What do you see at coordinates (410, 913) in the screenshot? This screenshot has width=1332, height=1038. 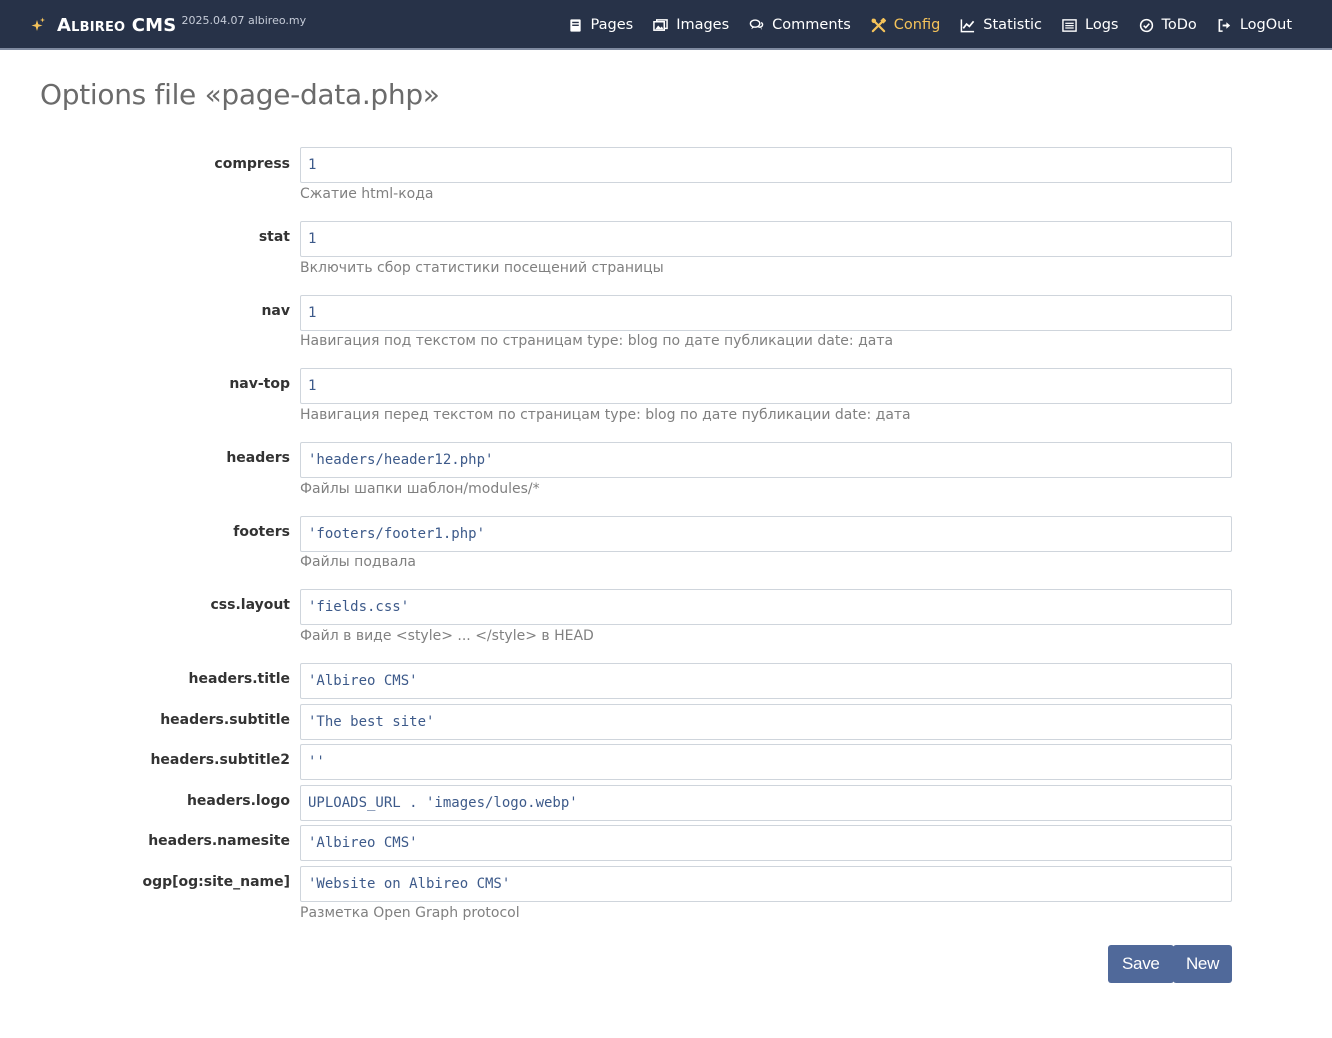 I see `field-hint-ogp-site-name: Разметка Open Graph protocol` at bounding box center [410, 913].